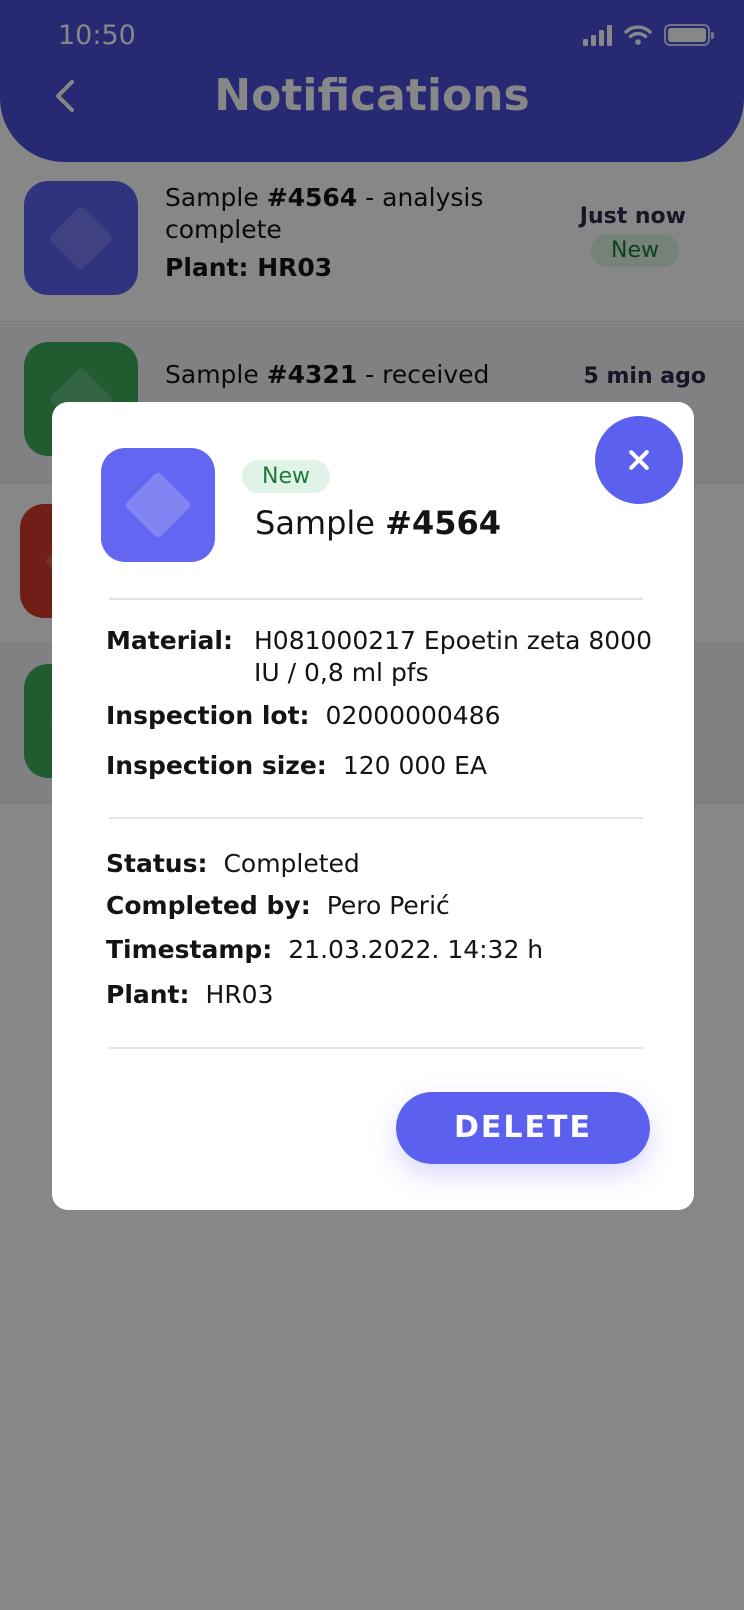 This screenshot has width=744, height=1610. I want to click on status-row: Status: Completed, so click(233, 864).